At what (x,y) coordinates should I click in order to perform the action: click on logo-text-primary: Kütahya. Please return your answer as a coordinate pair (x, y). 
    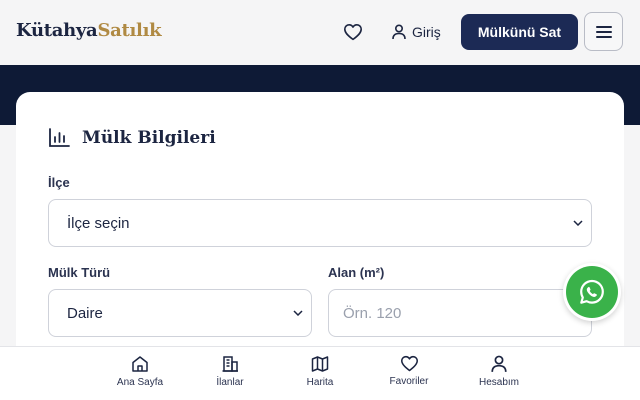
    Looking at the image, I should click on (57, 30).